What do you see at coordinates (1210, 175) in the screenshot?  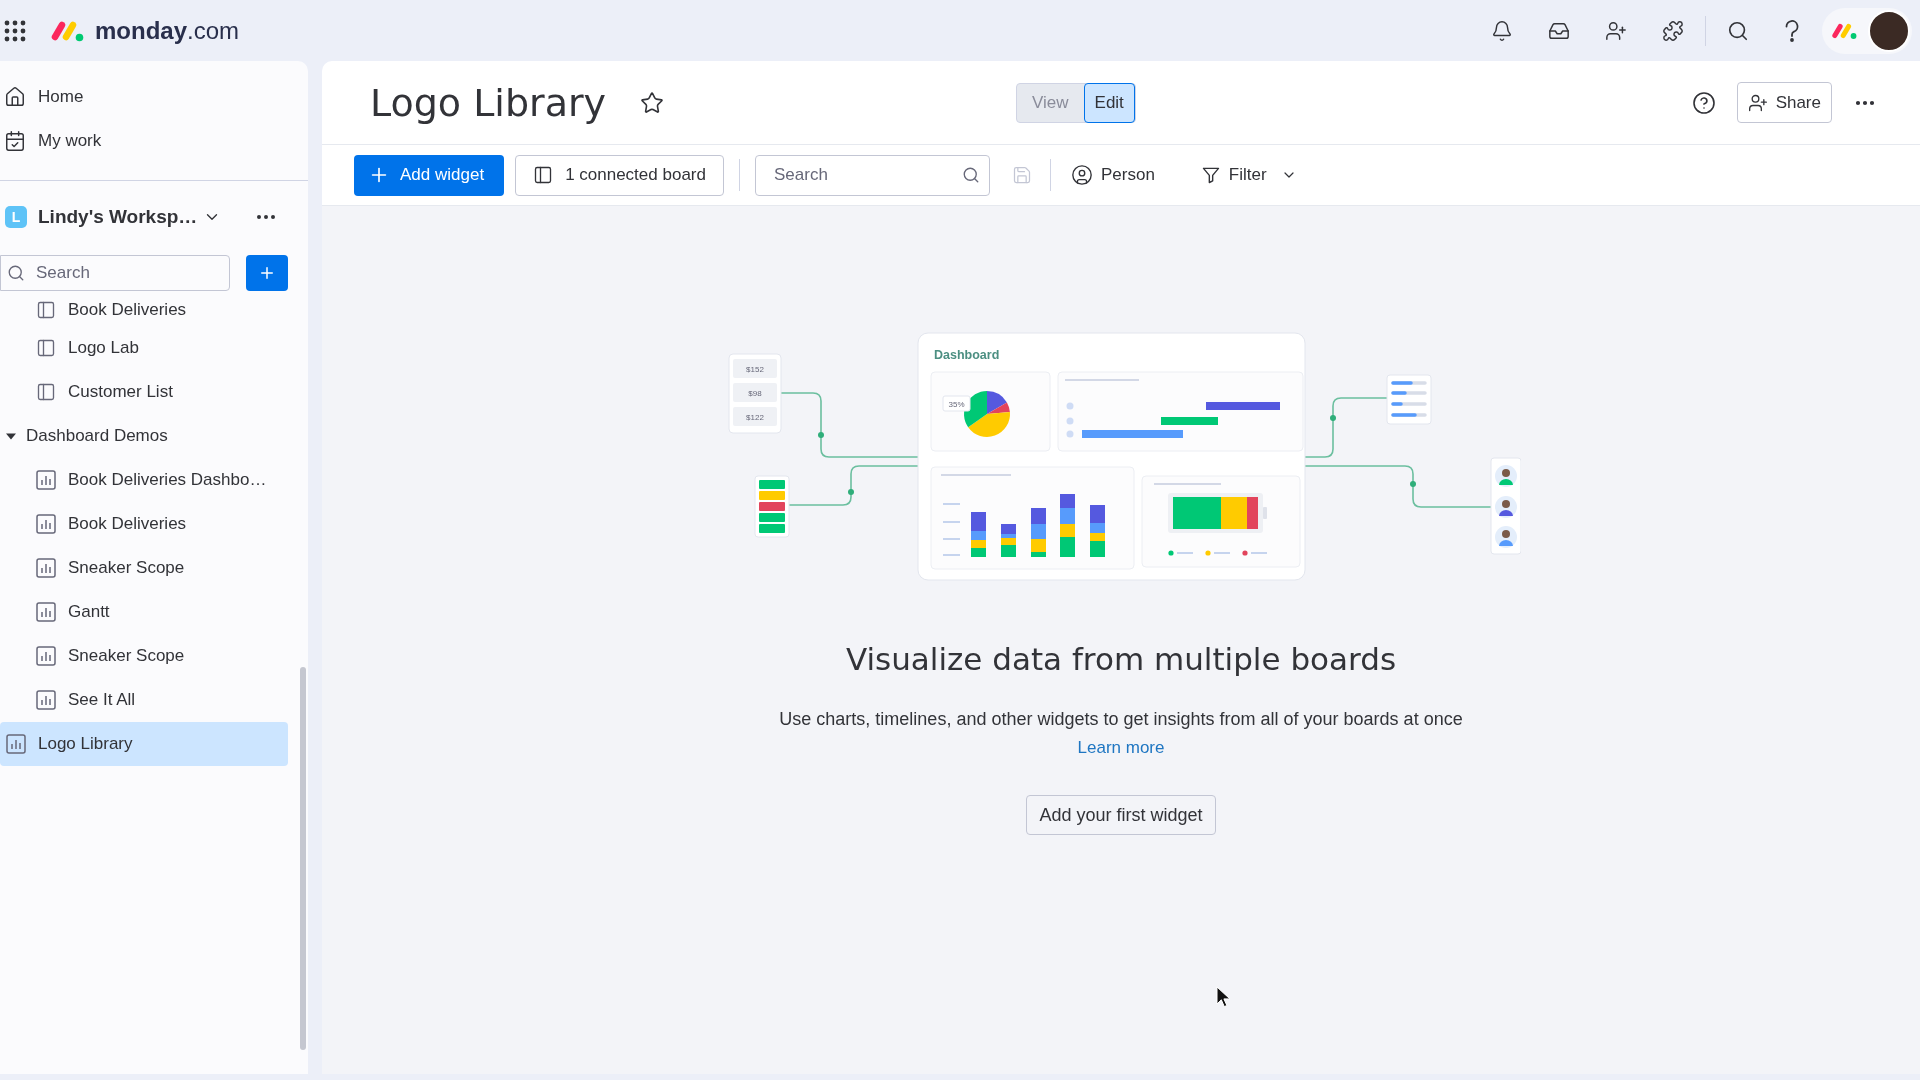 I see `funnel-icon` at bounding box center [1210, 175].